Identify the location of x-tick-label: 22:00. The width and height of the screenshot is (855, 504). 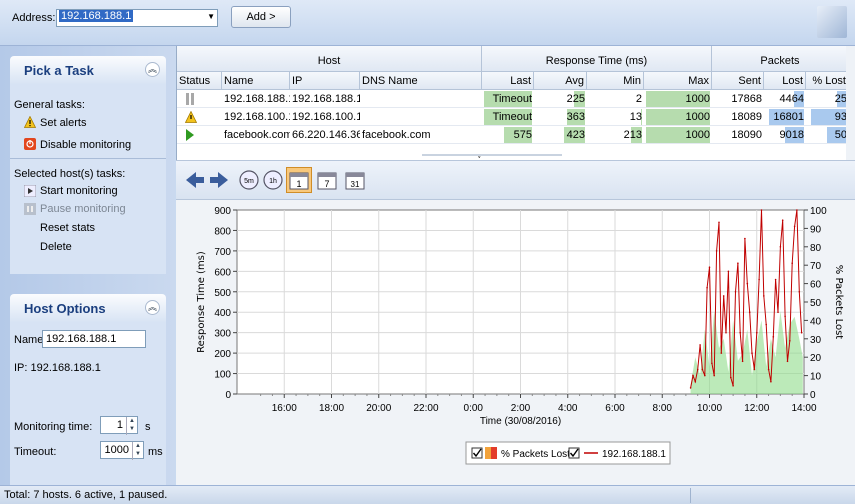
(425, 408).